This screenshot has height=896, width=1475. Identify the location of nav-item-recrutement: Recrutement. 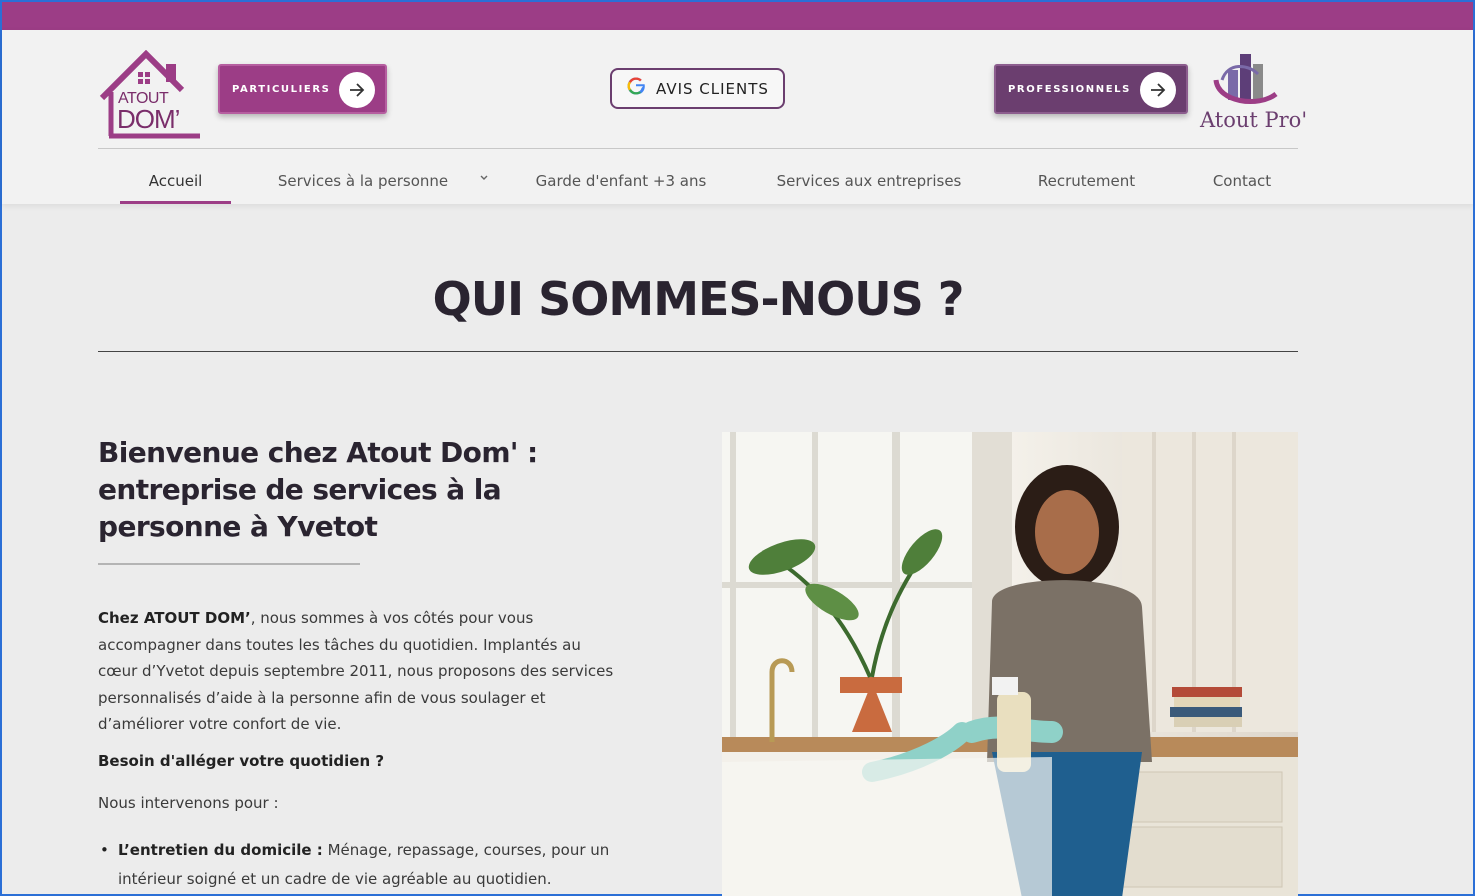
(1086, 181).